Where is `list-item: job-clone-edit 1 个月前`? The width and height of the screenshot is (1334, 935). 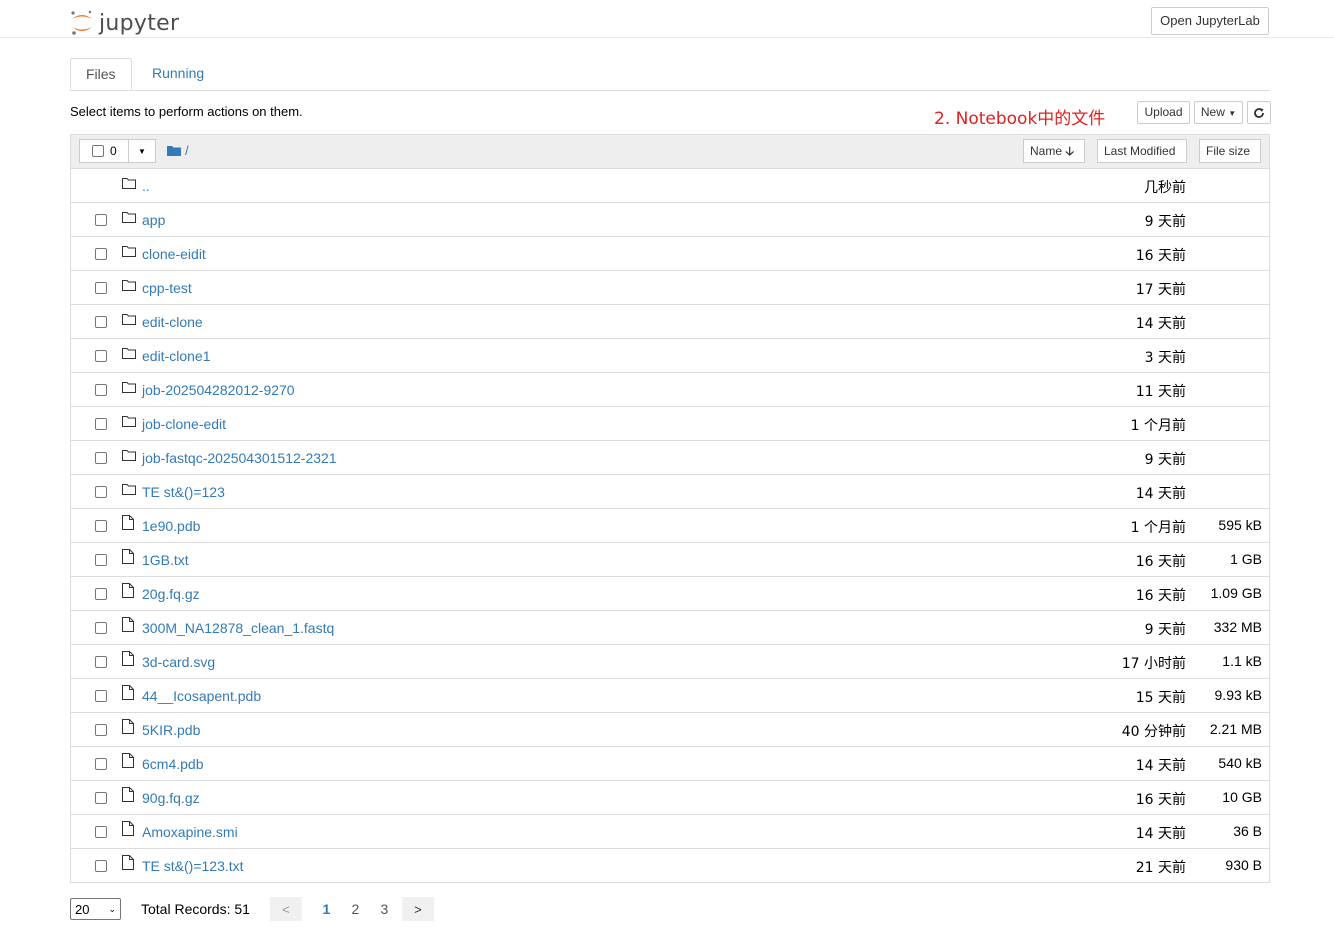
list-item: job-clone-edit 1 个月前 is located at coordinates (670, 424).